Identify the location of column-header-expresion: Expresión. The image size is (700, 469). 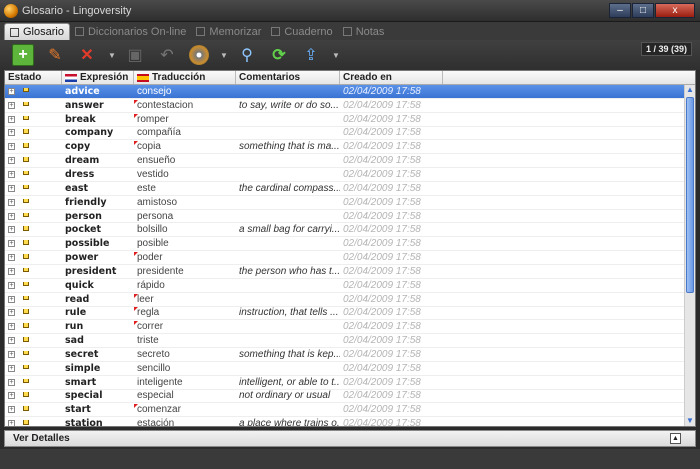
(98, 77).